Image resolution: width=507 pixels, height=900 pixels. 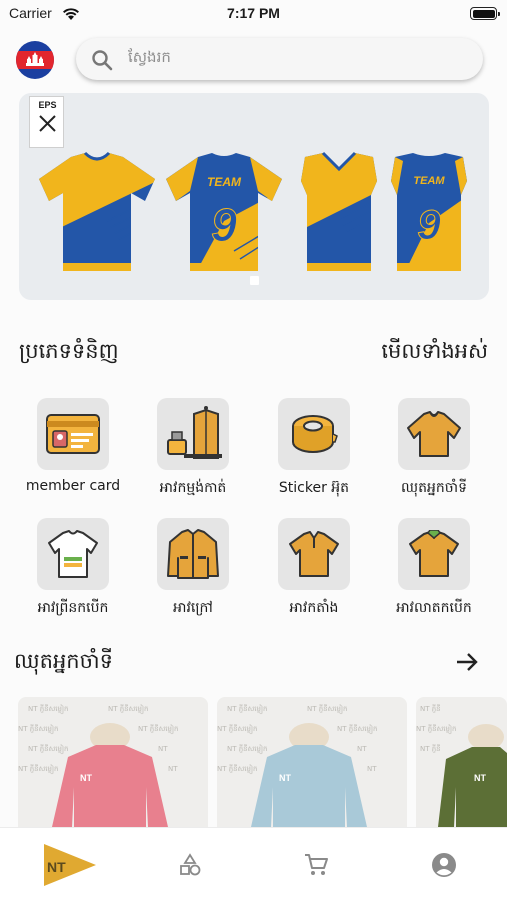 What do you see at coordinates (485, 13) in the screenshot?
I see `battery-icon` at bounding box center [485, 13].